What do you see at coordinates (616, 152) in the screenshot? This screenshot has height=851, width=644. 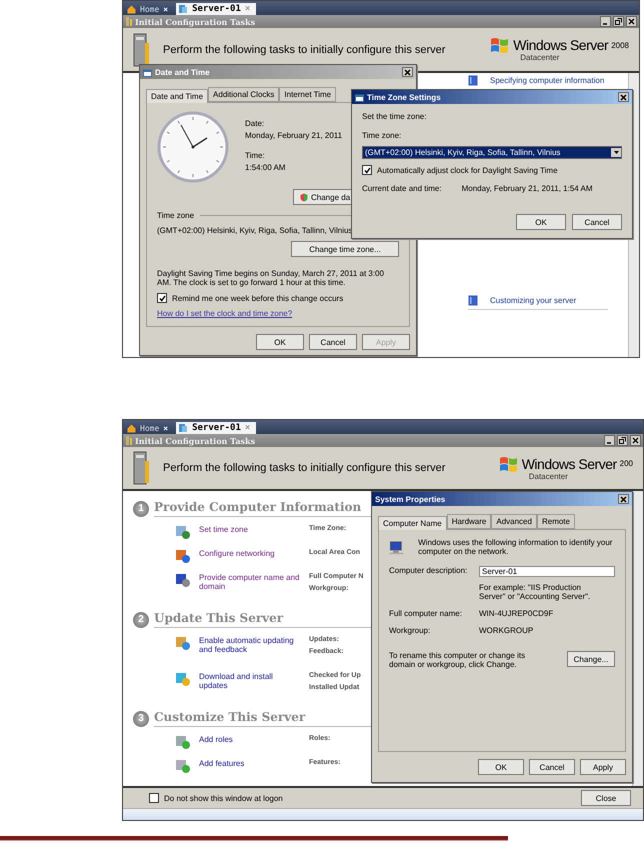 I see `dropdown-arrow-icon` at bounding box center [616, 152].